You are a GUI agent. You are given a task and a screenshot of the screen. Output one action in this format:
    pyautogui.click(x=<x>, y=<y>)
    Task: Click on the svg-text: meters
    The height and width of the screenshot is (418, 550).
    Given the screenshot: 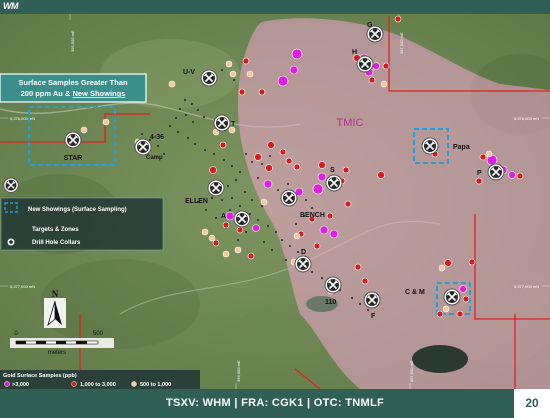 What is the action you would take?
    pyautogui.click(x=57, y=353)
    